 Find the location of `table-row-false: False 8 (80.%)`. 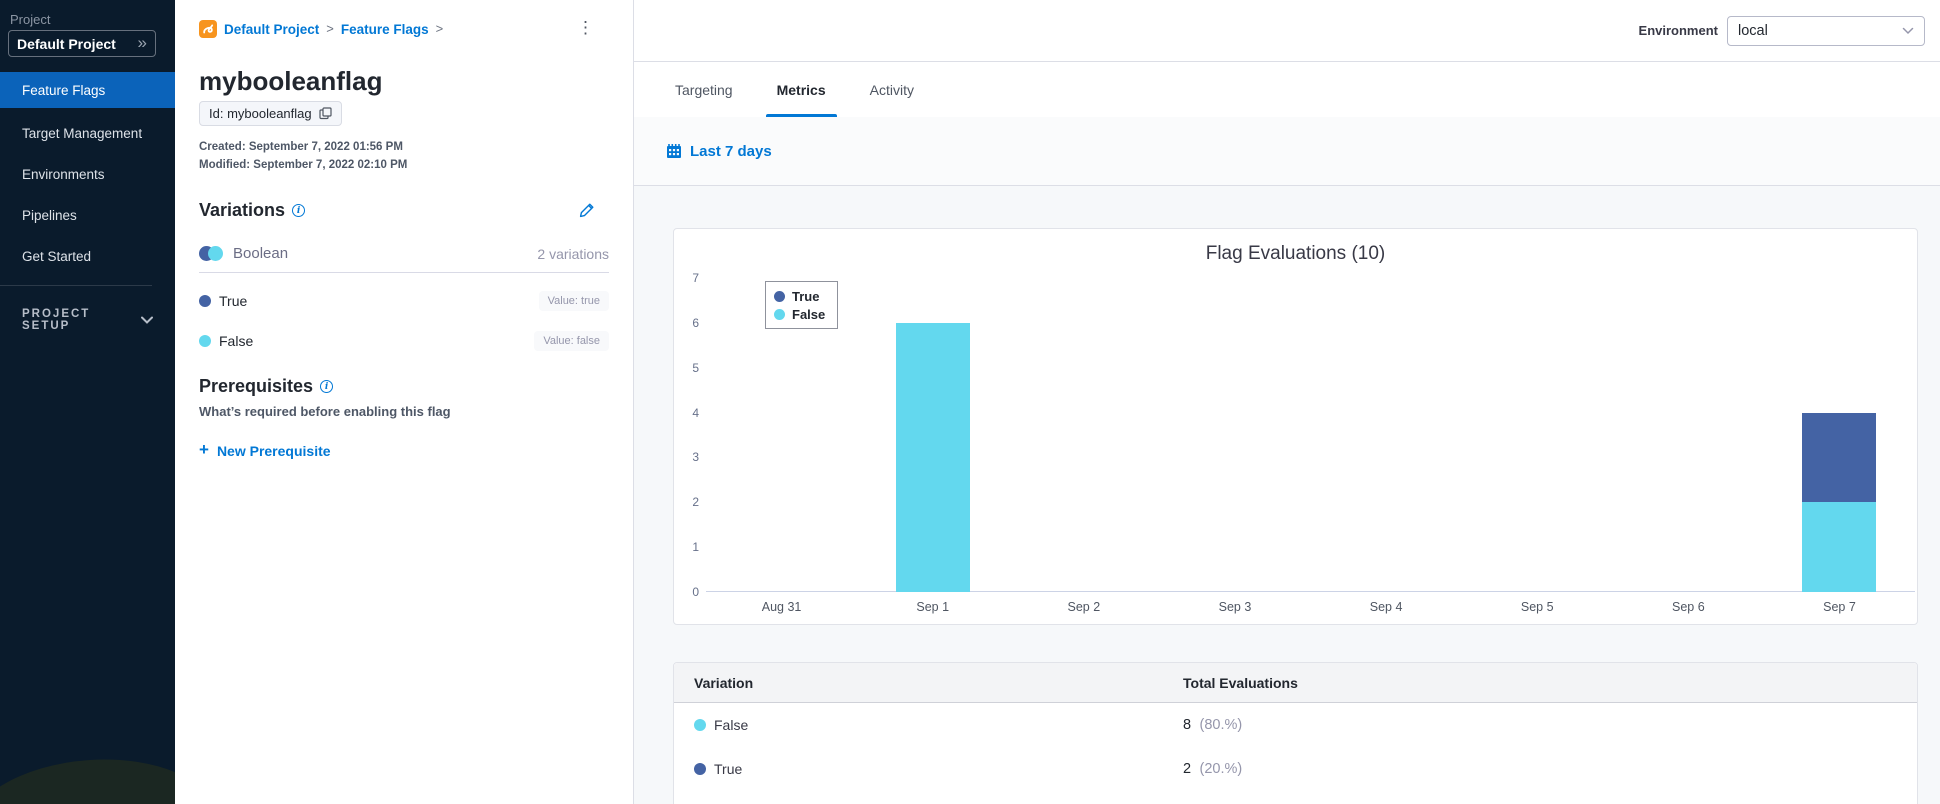

table-row-false: False 8 (80.%) is located at coordinates (1295, 725).